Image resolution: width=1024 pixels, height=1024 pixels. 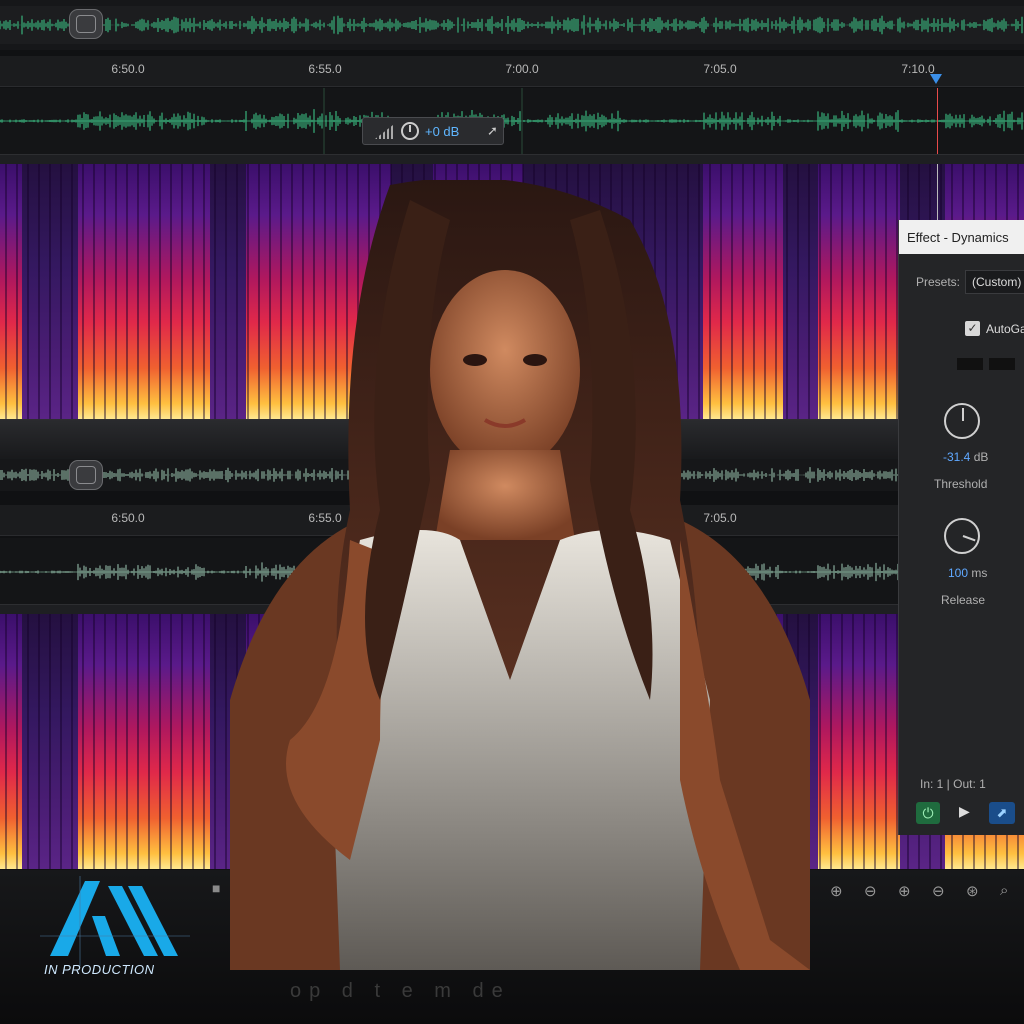 What do you see at coordinates (964, 811) in the screenshot?
I see `preview-play-icon: ▶` at bounding box center [964, 811].